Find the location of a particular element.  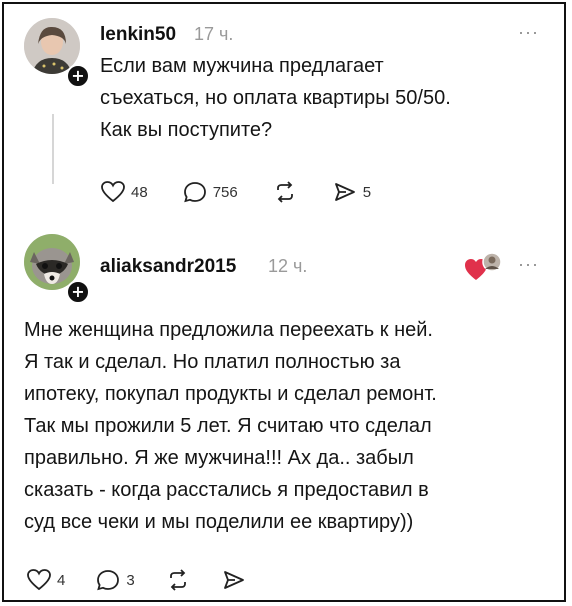

username: aliaksandr2015 is located at coordinates (168, 267).